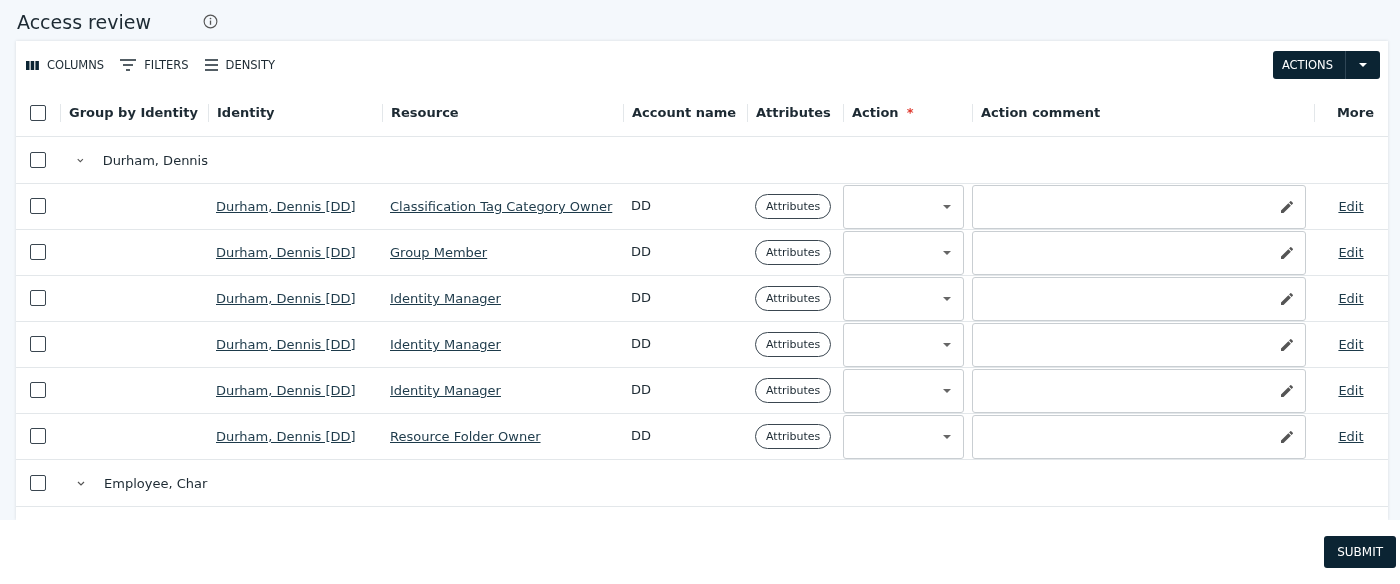 The image size is (1400, 584). I want to click on column-header: Action *, so click(907, 112).